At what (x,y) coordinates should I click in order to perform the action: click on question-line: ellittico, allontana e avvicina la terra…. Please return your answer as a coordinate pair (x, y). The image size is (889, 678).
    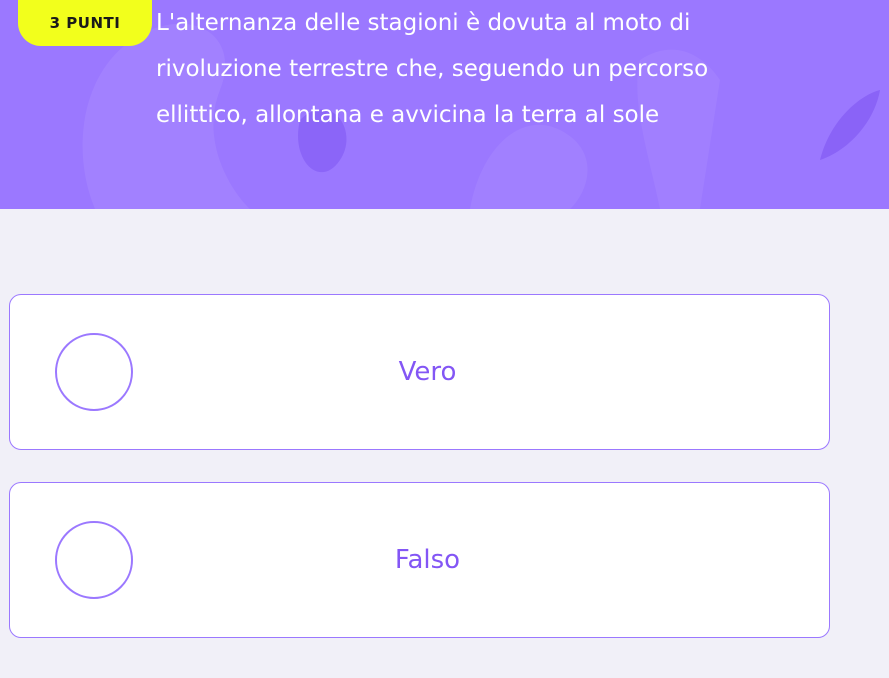
    Looking at the image, I should click on (408, 115).